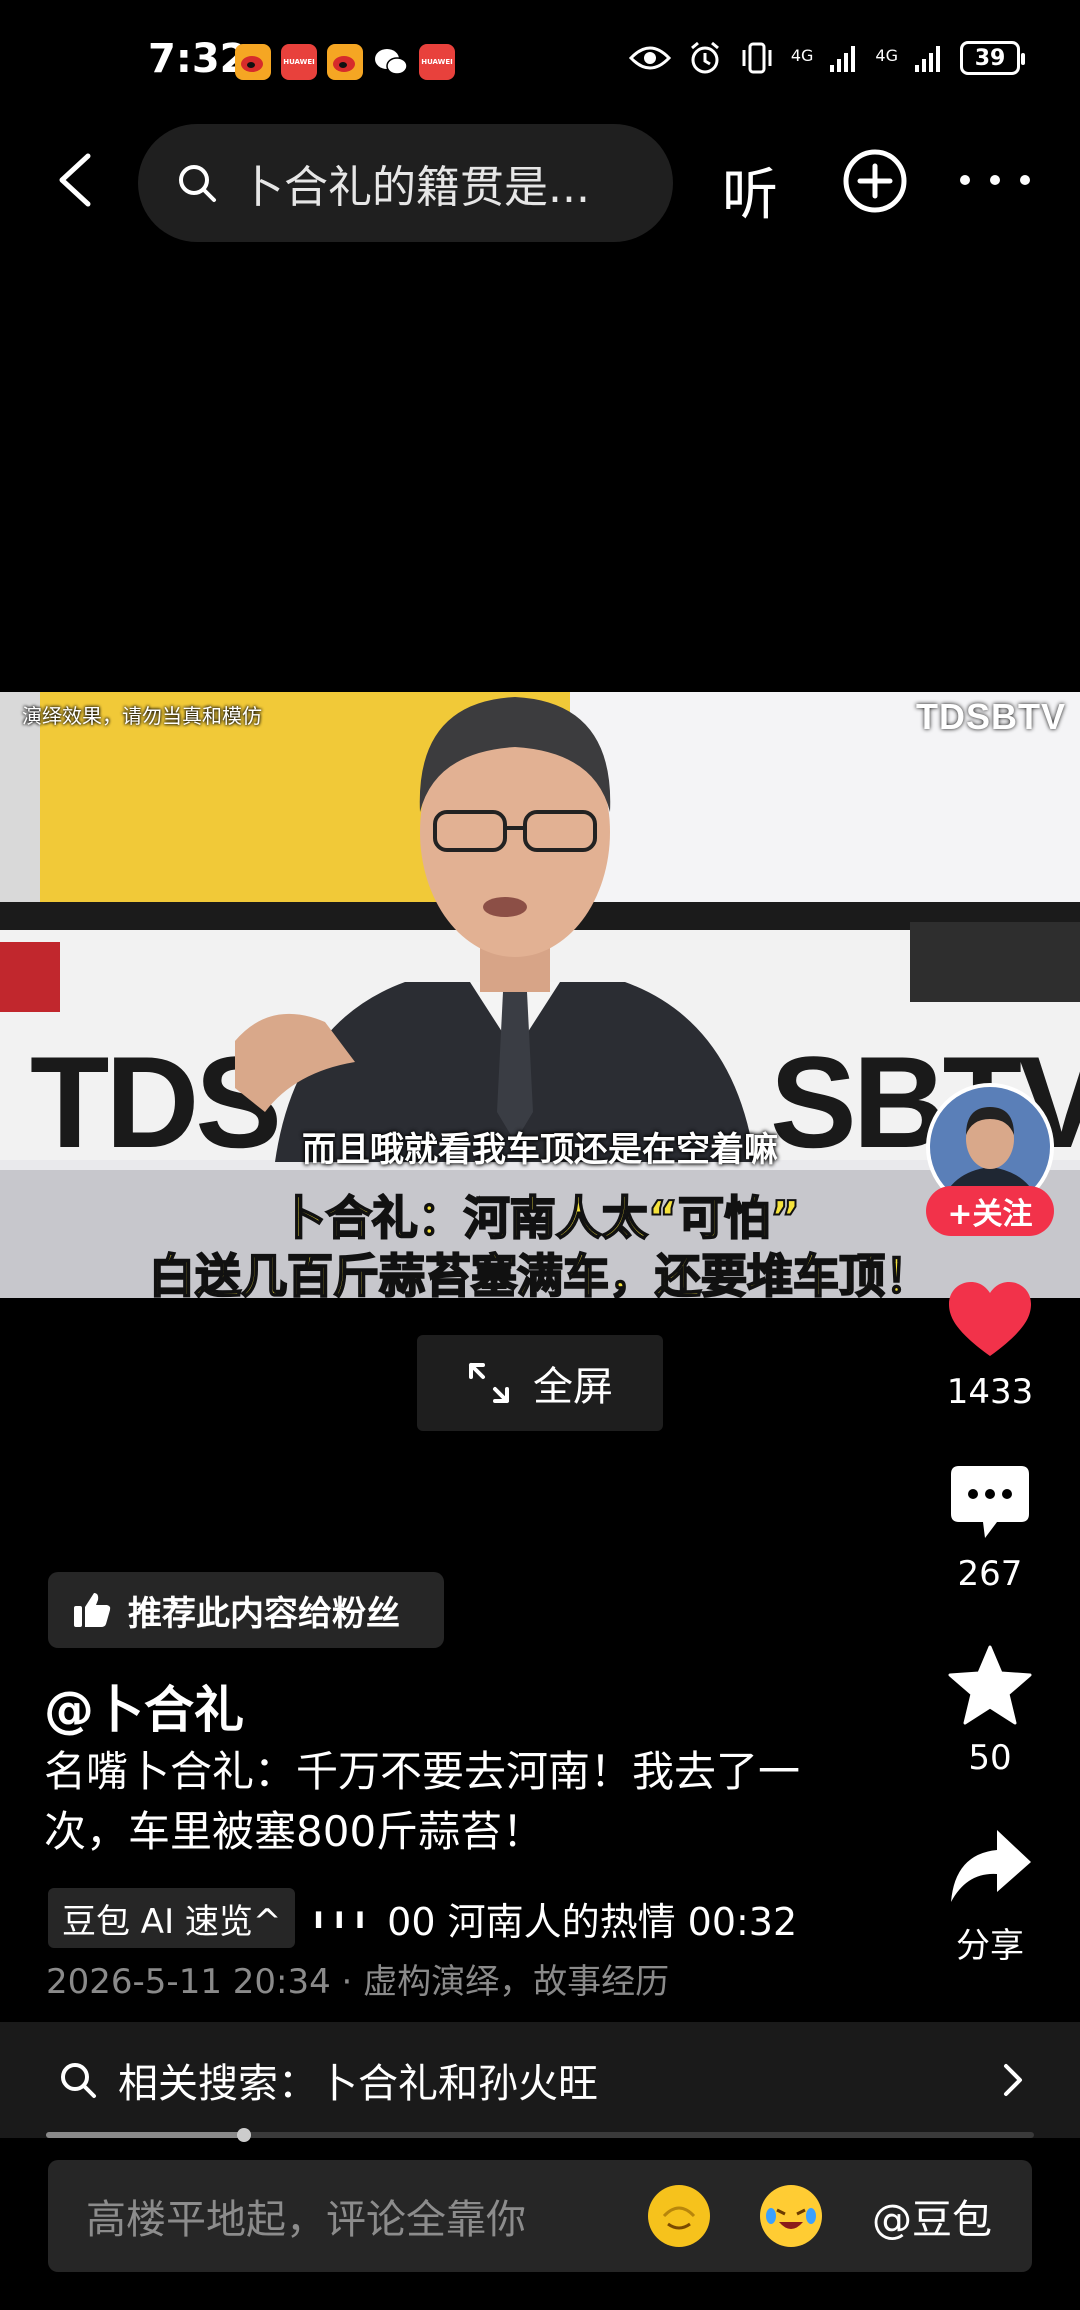 Image resolution: width=1080 pixels, height=2310 pixels. Describe the element at coordinates (886, 55) in the screenshot. I see `network-2-label: 4G` at that location.